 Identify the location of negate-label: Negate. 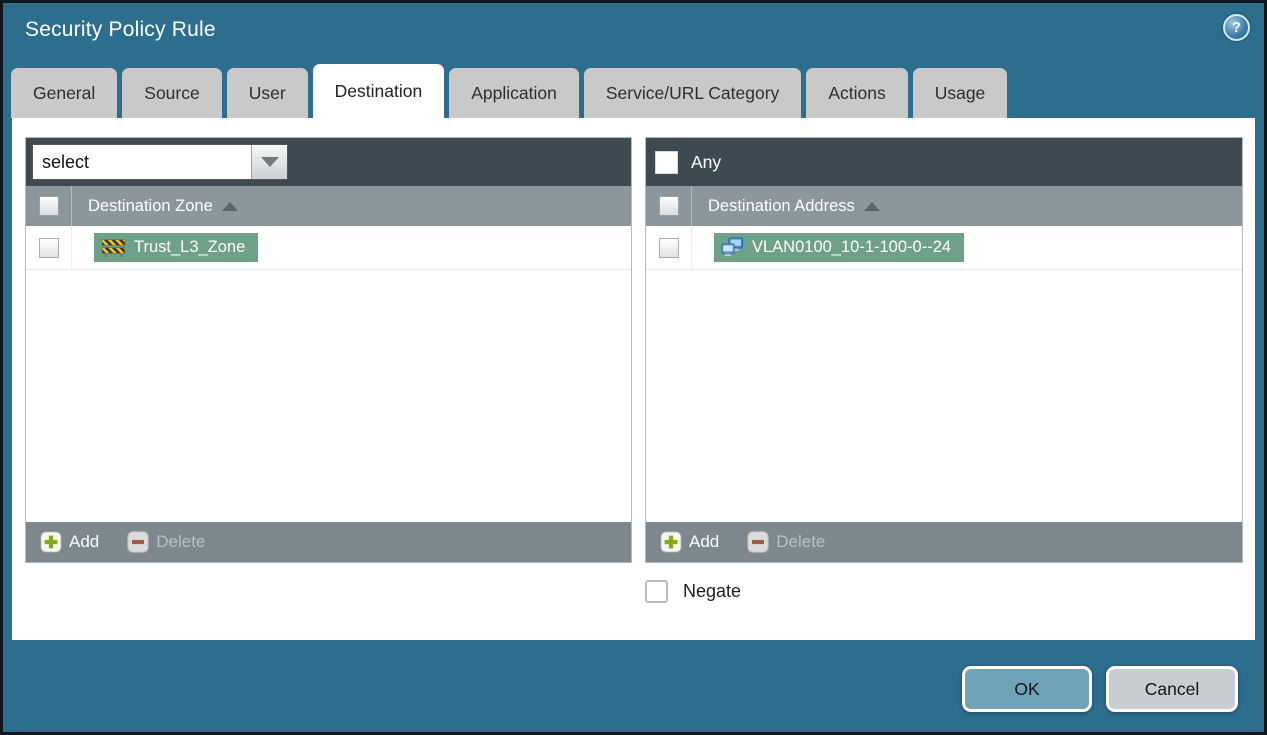
(712, 591).